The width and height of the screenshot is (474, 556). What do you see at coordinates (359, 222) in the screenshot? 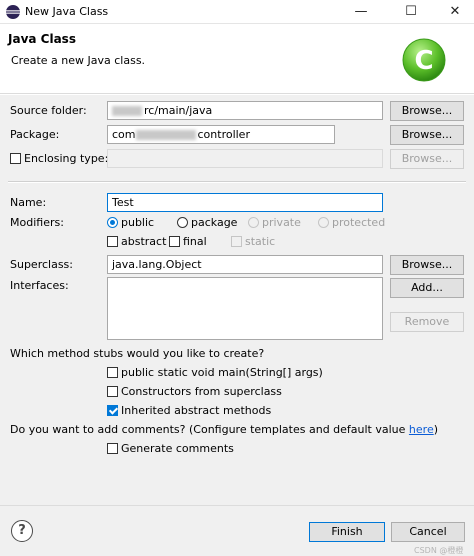
I see `modifier-protected-label: protected` at bounding box center [359, 222].